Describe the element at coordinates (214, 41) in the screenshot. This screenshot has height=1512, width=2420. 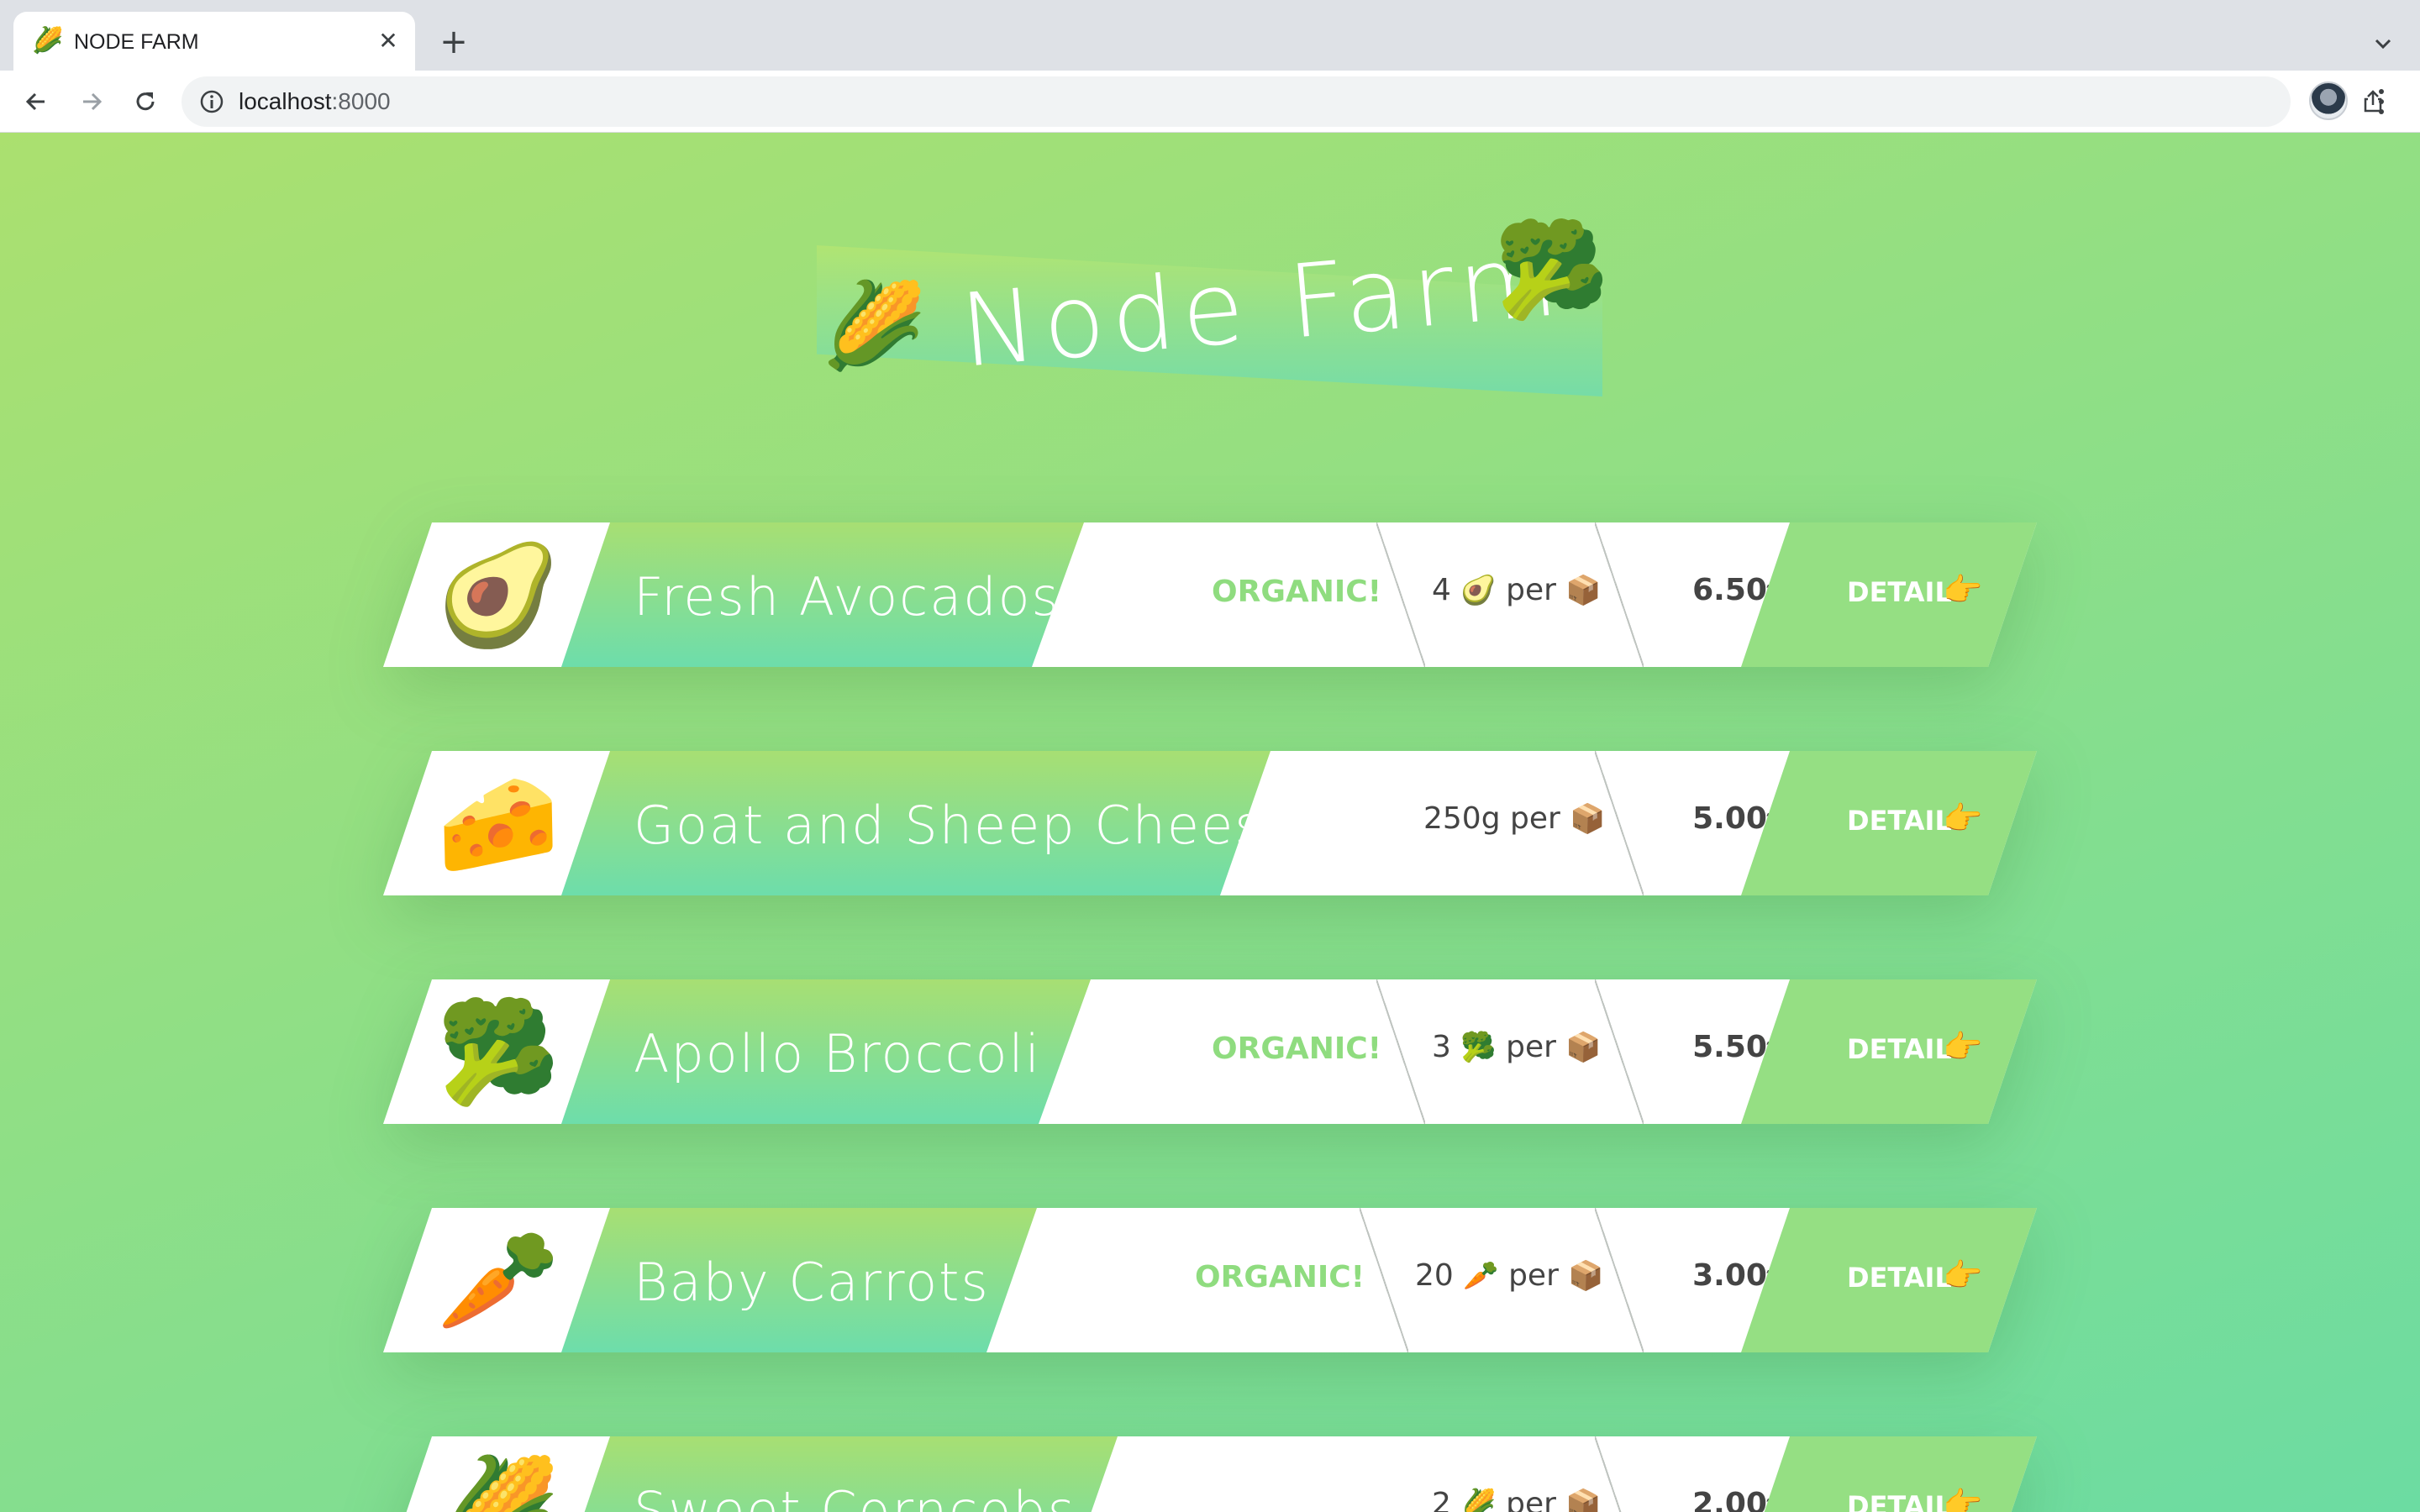
I see `browser-tab: 🌽 NODE FARM ✕` at that location.